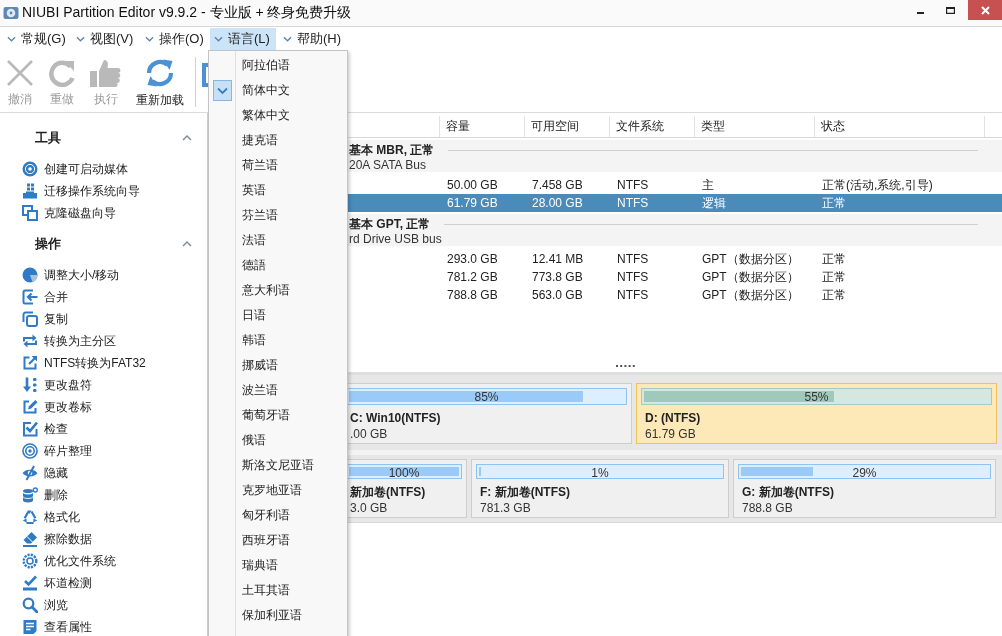  Describe the element at coordinates (278, 365) in the screenshot. I see `menu-option: 挪威语` at that location.